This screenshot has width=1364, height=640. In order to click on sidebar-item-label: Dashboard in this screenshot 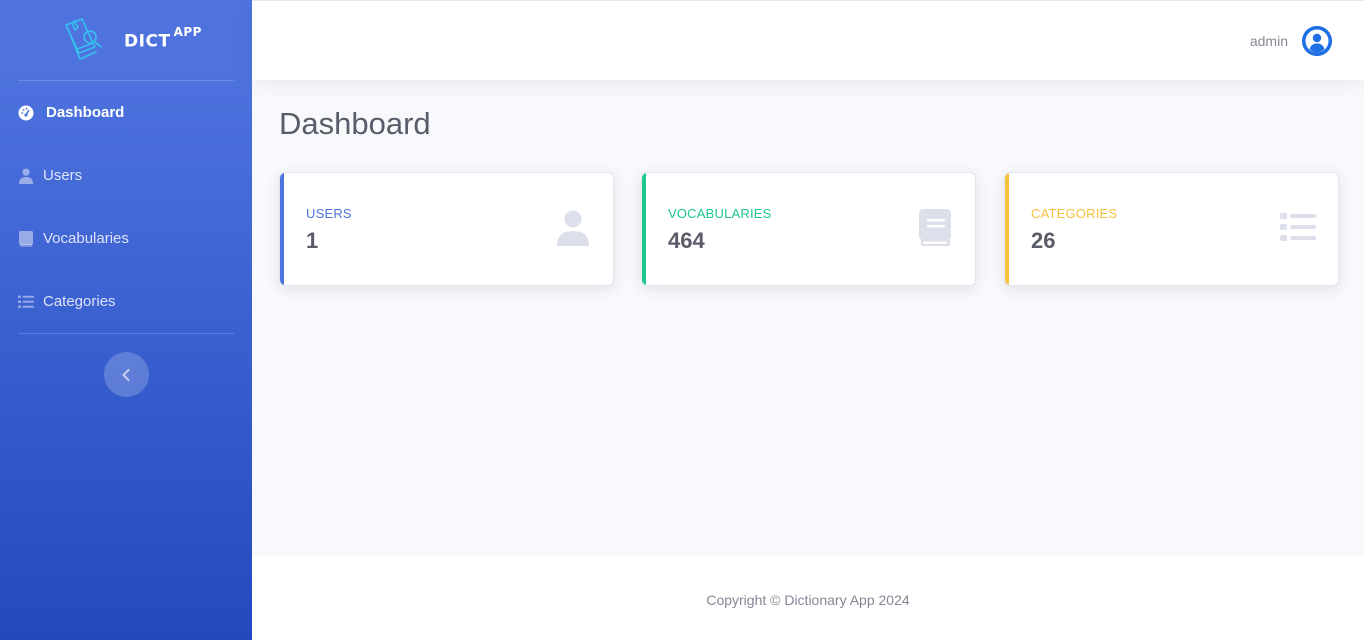, I will do `click(85, 112)`.